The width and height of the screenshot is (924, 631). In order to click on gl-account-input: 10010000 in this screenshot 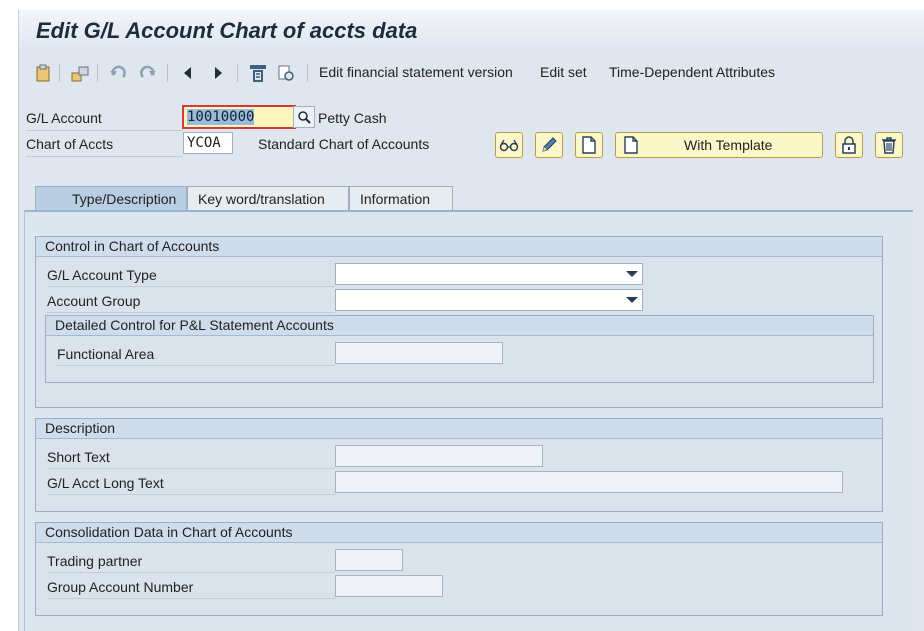, I will do `click(239, 117)`.